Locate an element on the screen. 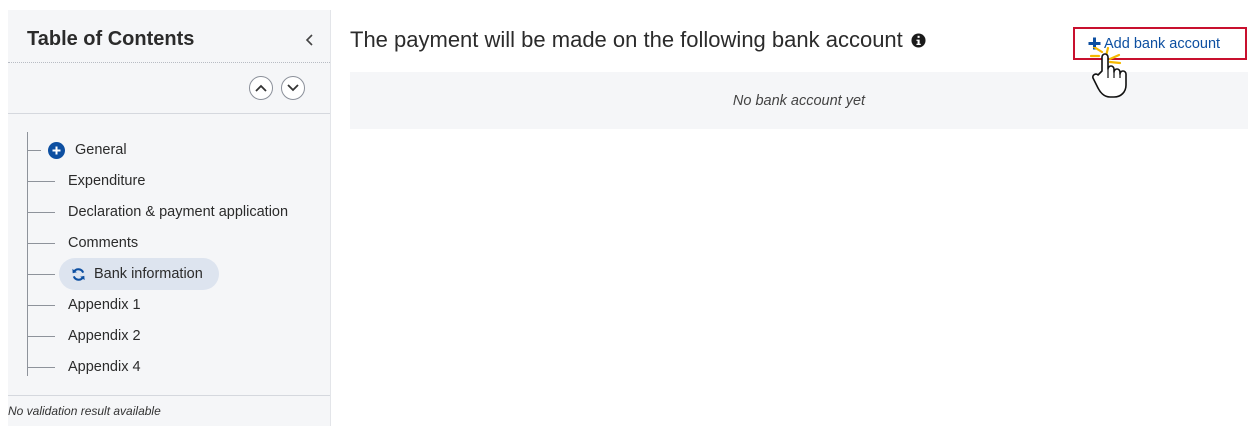  toc-item-label: Expenditure is located at coordinates (107, 181).